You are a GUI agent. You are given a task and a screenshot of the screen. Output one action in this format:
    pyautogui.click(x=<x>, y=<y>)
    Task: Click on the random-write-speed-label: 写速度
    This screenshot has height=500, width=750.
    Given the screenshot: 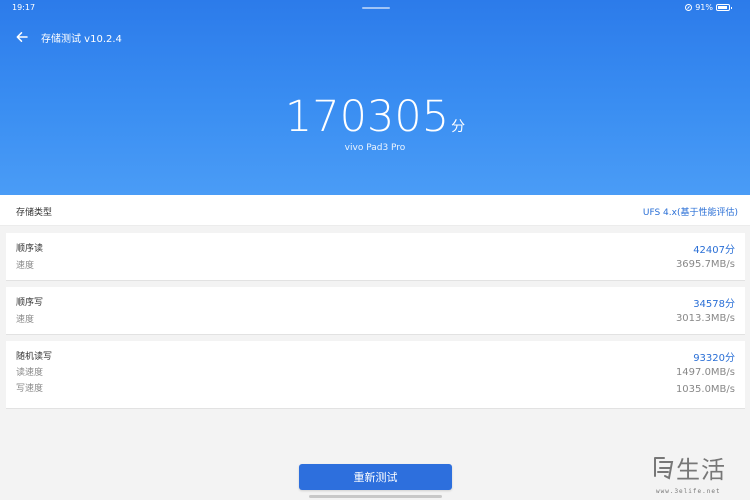 What is the action you would take?
    pyautogui.click(x=30, y=389)
    